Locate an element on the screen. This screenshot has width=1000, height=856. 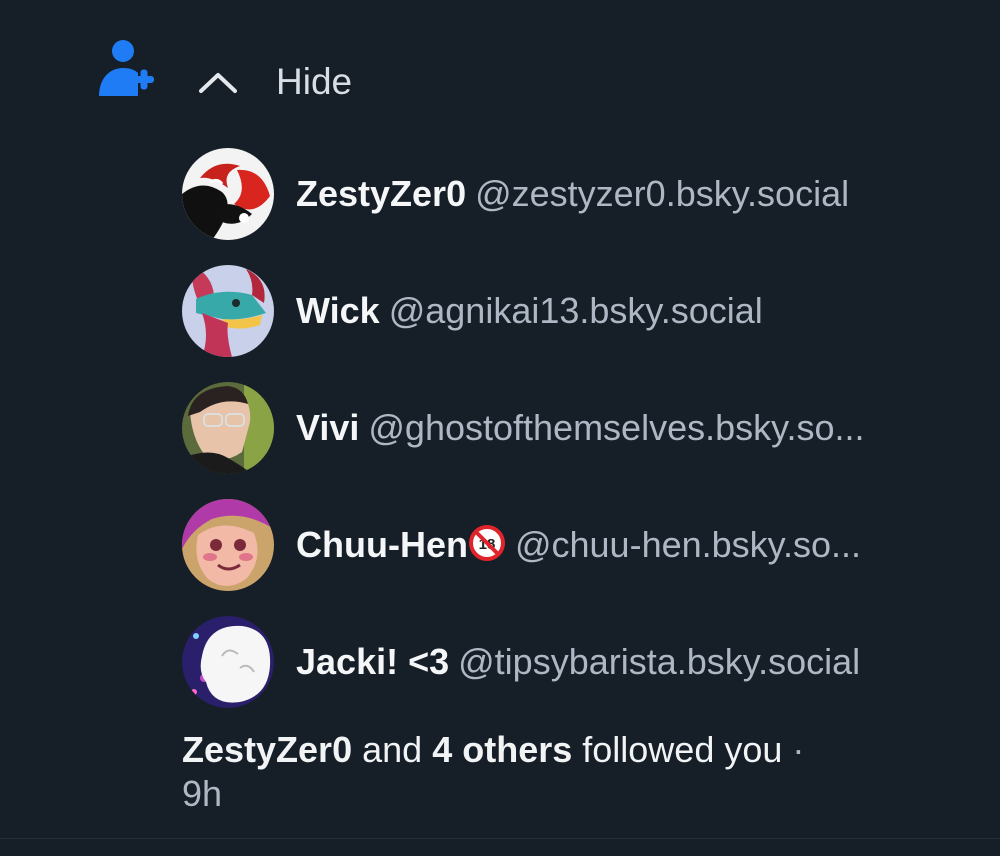
notification-summary: ZestyZer0 and 4 others followed you · 9h is located at coordinates (552, 772).